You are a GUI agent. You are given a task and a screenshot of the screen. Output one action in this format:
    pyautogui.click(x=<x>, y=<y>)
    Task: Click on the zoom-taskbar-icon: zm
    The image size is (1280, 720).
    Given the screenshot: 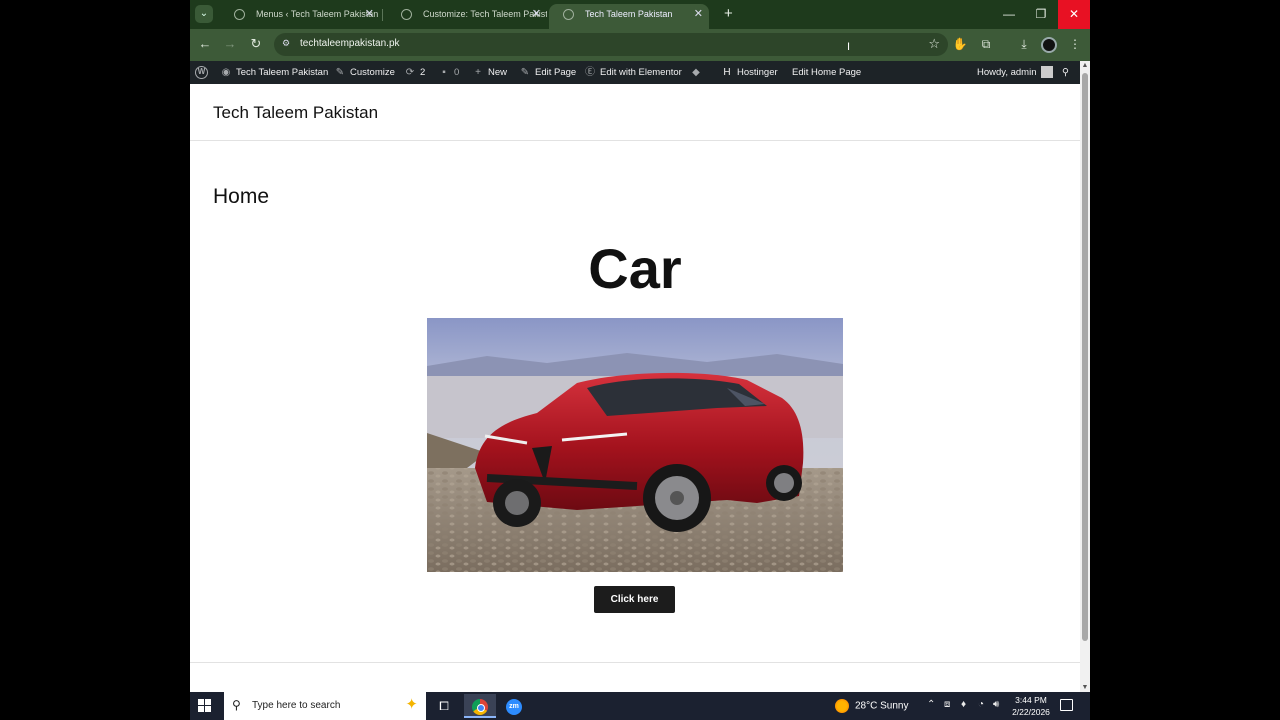 What is the action you would take?
    pyautogui.click(x=514, y=706)
    